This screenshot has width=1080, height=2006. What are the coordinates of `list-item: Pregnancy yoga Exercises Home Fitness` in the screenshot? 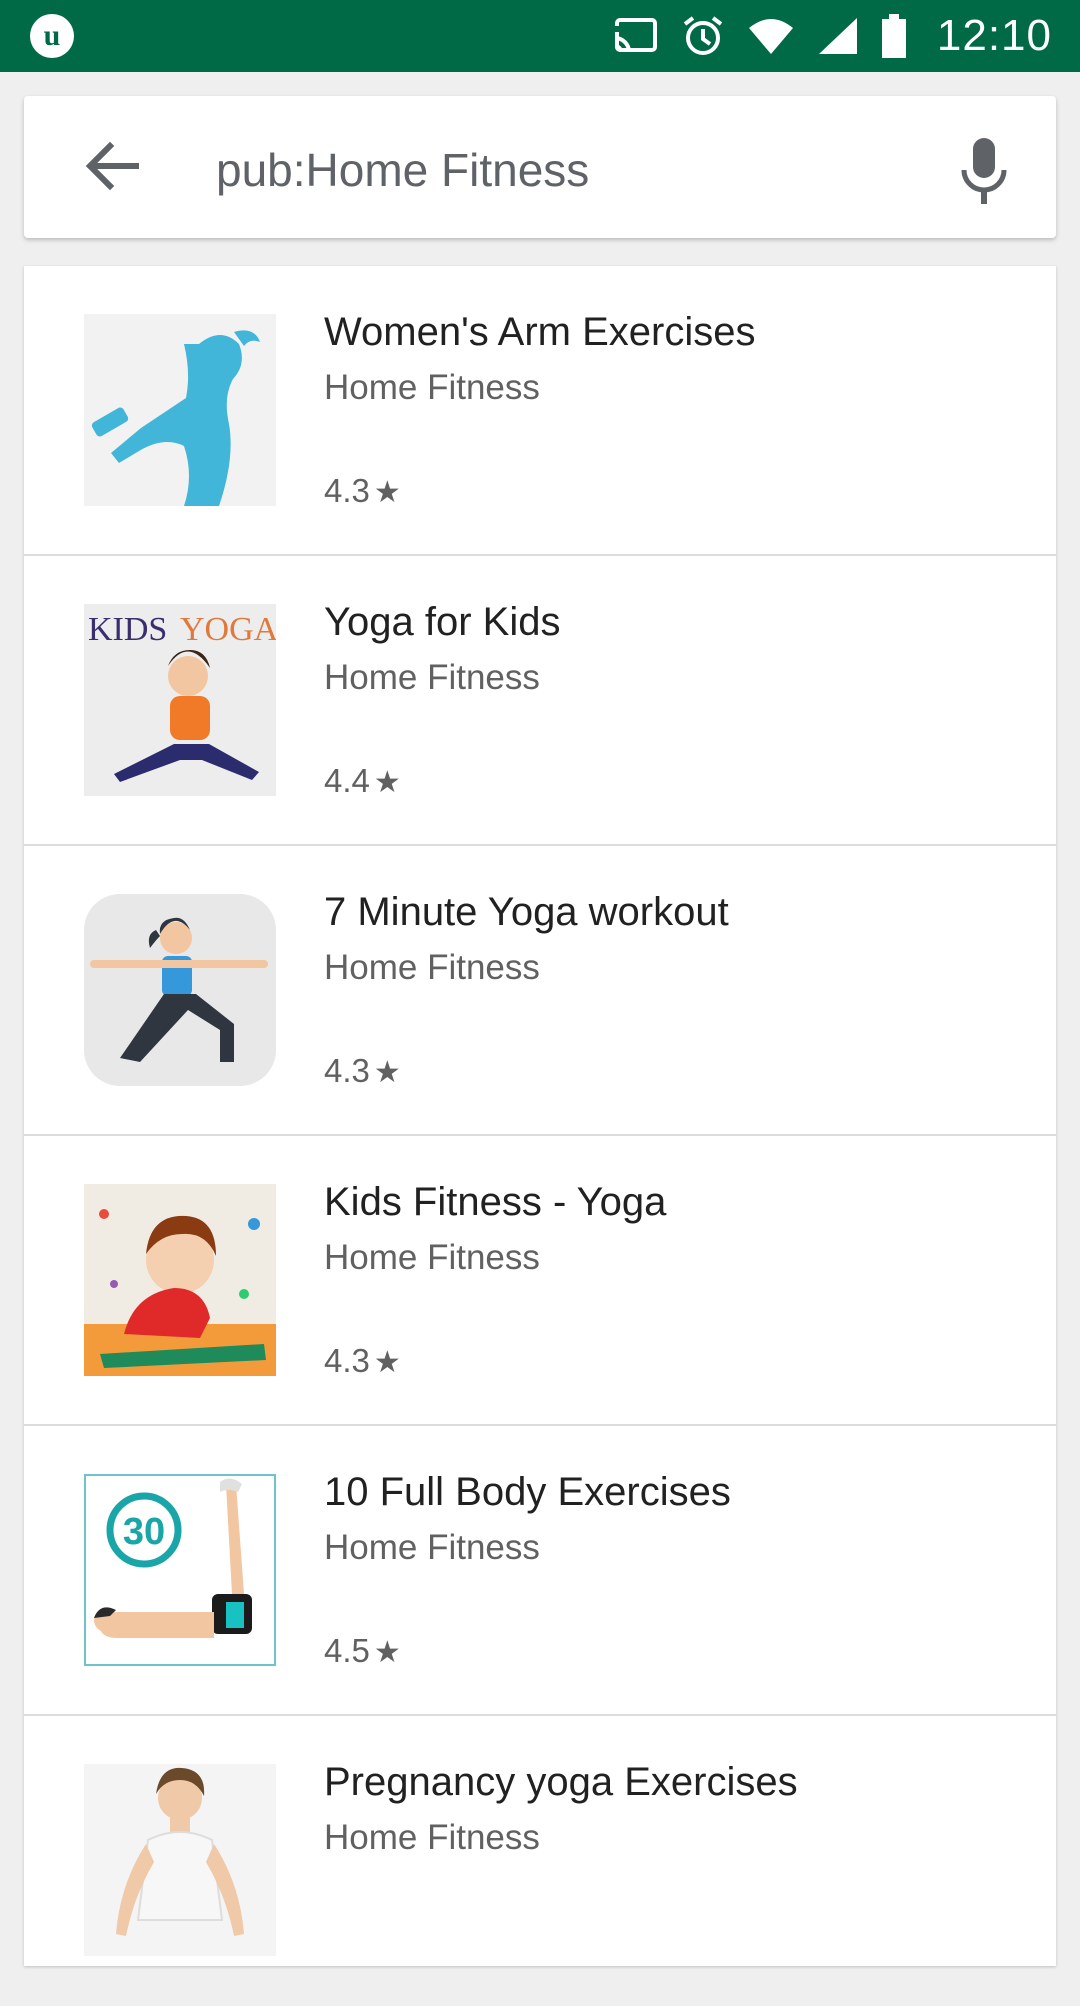 It's located at (540, 1861).